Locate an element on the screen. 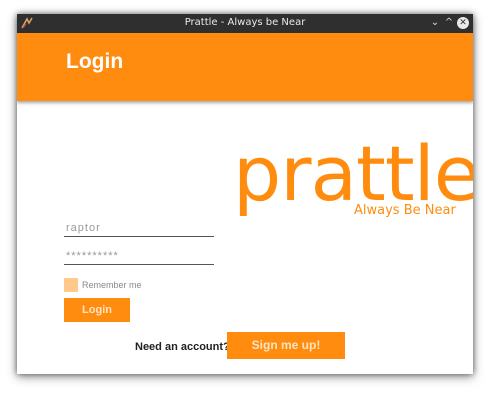  maximize-button: ^ is located at coordinates (449, 23).